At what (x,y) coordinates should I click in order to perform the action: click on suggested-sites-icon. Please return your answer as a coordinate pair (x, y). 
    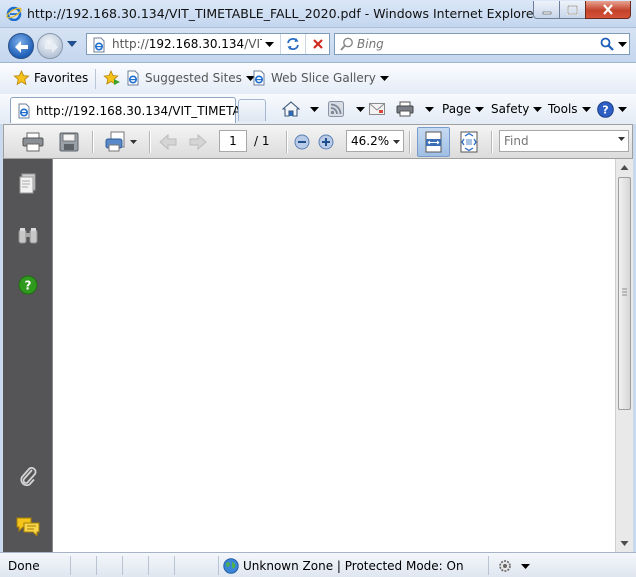
    Looking at the image, I should click on (133, 78).